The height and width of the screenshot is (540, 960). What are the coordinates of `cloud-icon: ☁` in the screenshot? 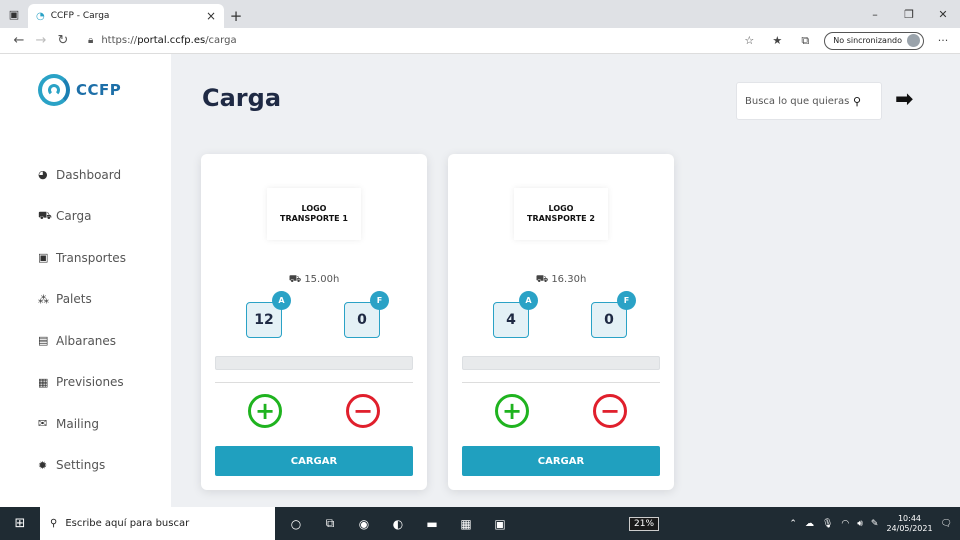 It's located at (809, 524).